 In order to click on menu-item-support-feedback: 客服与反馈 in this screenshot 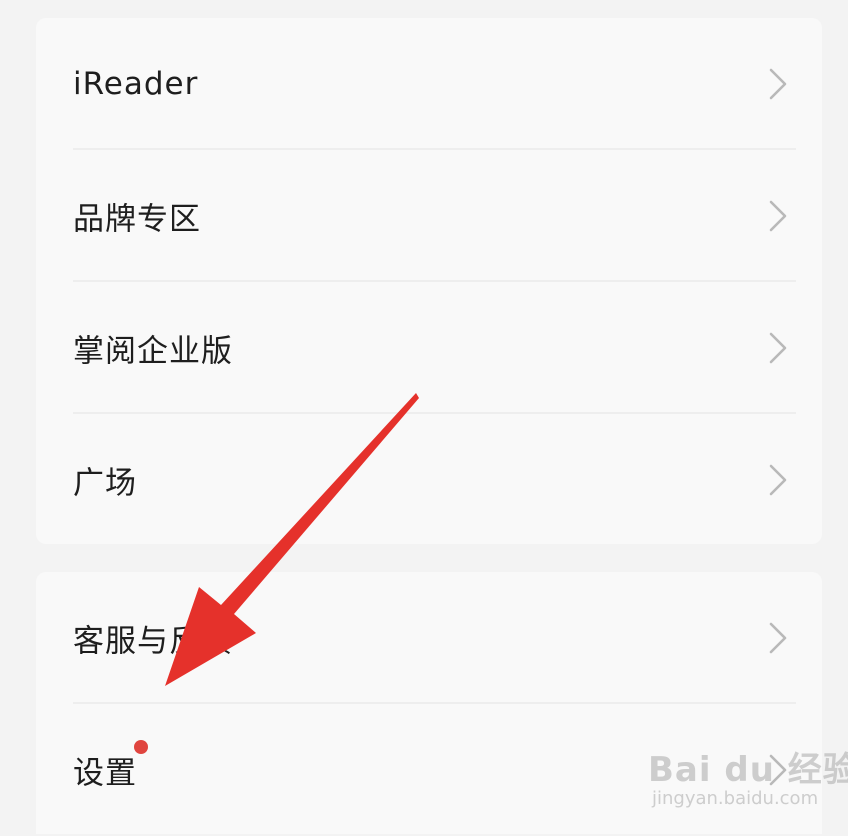, I will do `click(429, 638)`.